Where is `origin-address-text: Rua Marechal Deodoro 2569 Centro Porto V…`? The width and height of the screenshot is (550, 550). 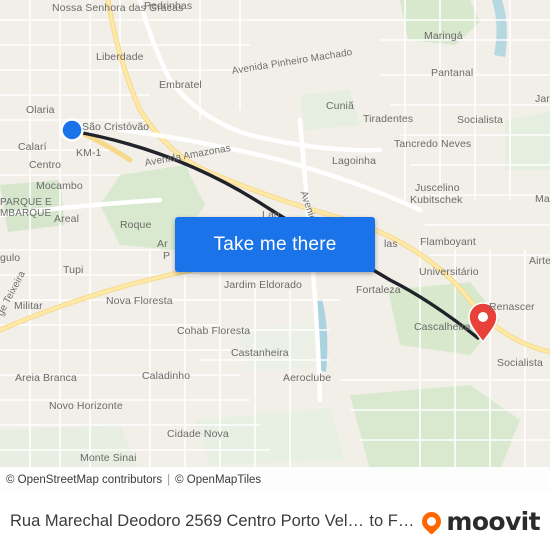
origin-address-text: Rua Marechal Deodoro 2569 Centro Porto V… is located at coordinates (187, 520).